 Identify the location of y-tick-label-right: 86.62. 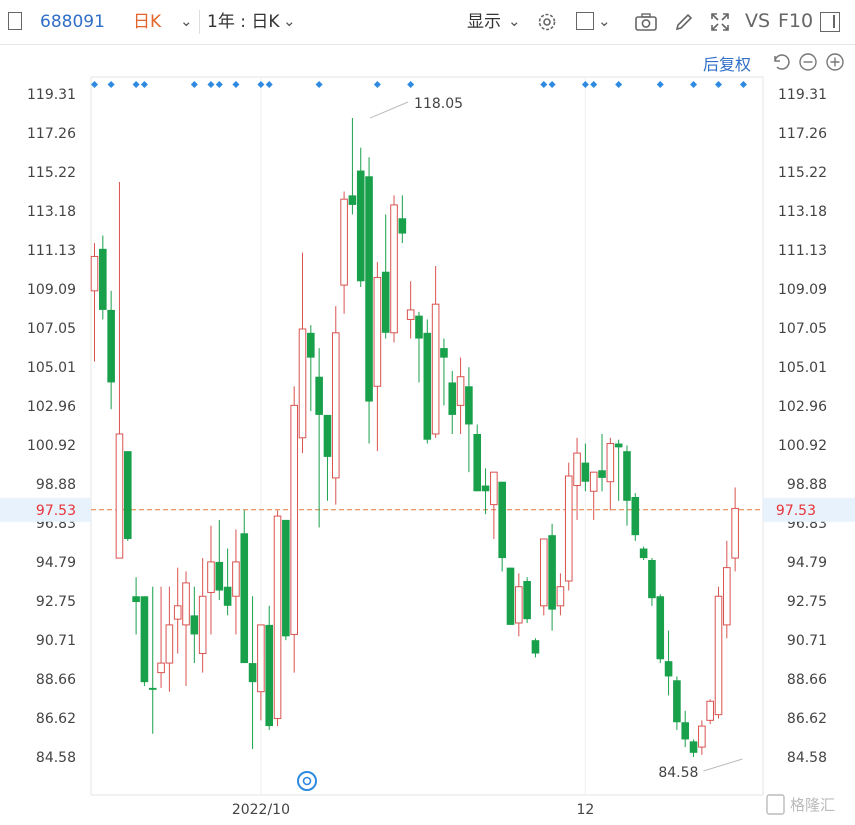
(807, 719).